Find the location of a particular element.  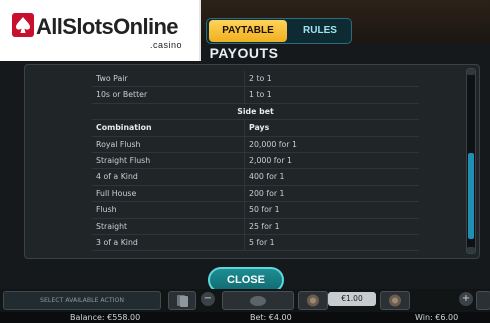

section-heading-row: Side bet is located at coordinates (255, 112).